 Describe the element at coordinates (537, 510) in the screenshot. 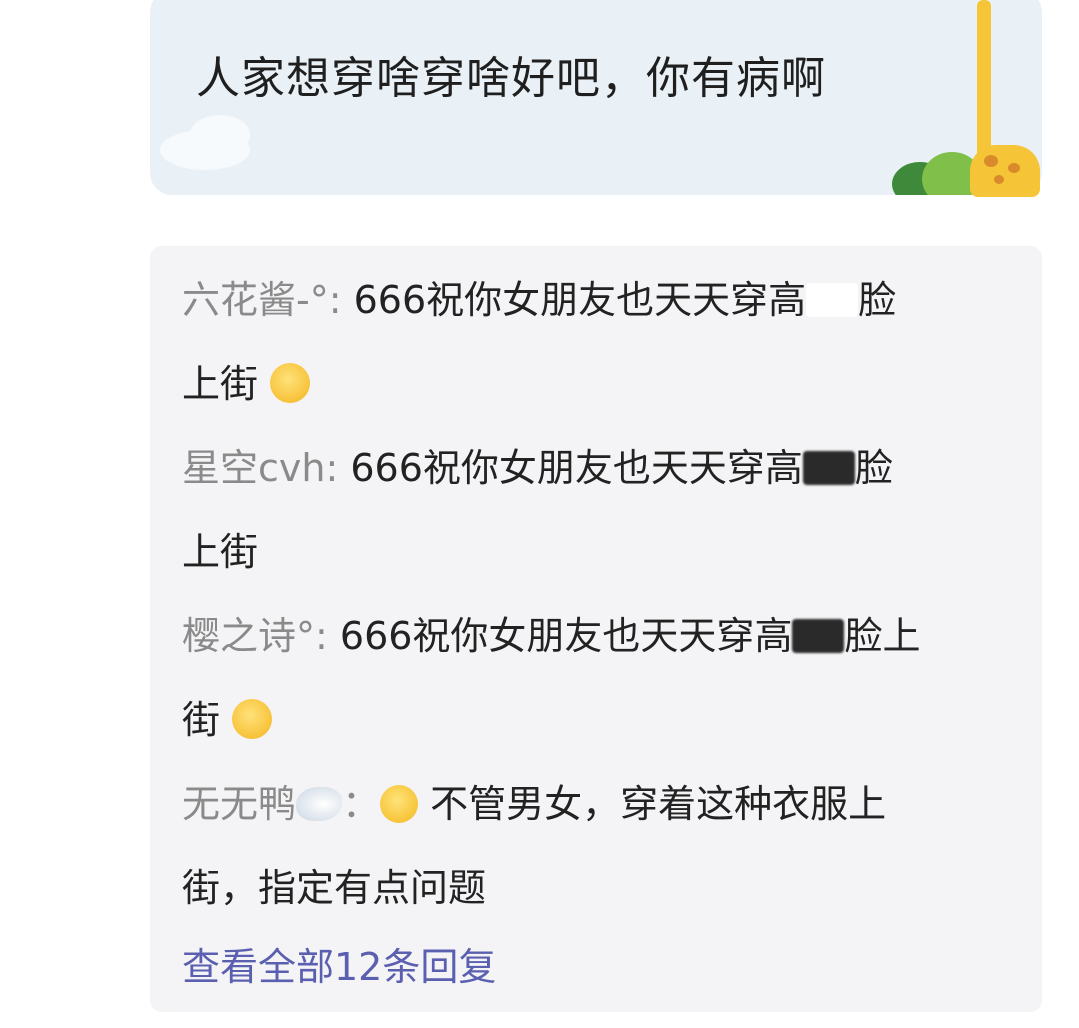

I see `reply-item: 星空cvh: 666祝你女朋友也天天穿高脸 上街` at that location.